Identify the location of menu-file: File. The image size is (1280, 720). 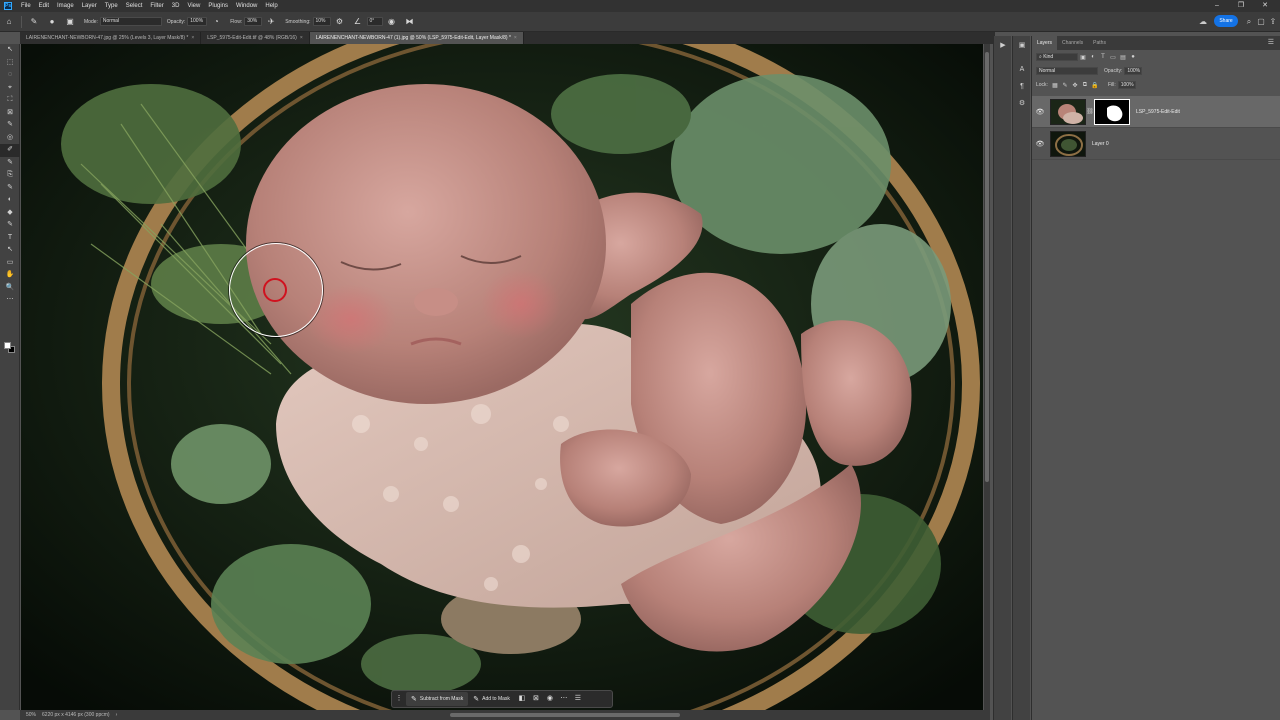
(26, 6).